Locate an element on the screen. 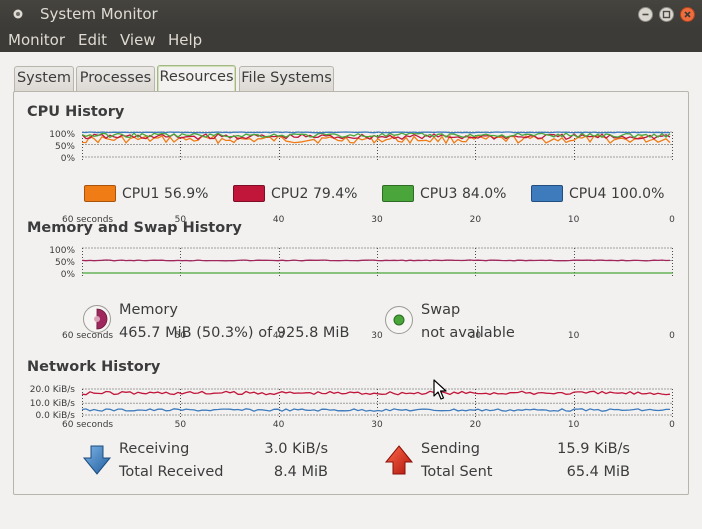 The width and height of the screenshot is (702, 529). cpu2-value: 79.4% is located at coordinates (335, 194).